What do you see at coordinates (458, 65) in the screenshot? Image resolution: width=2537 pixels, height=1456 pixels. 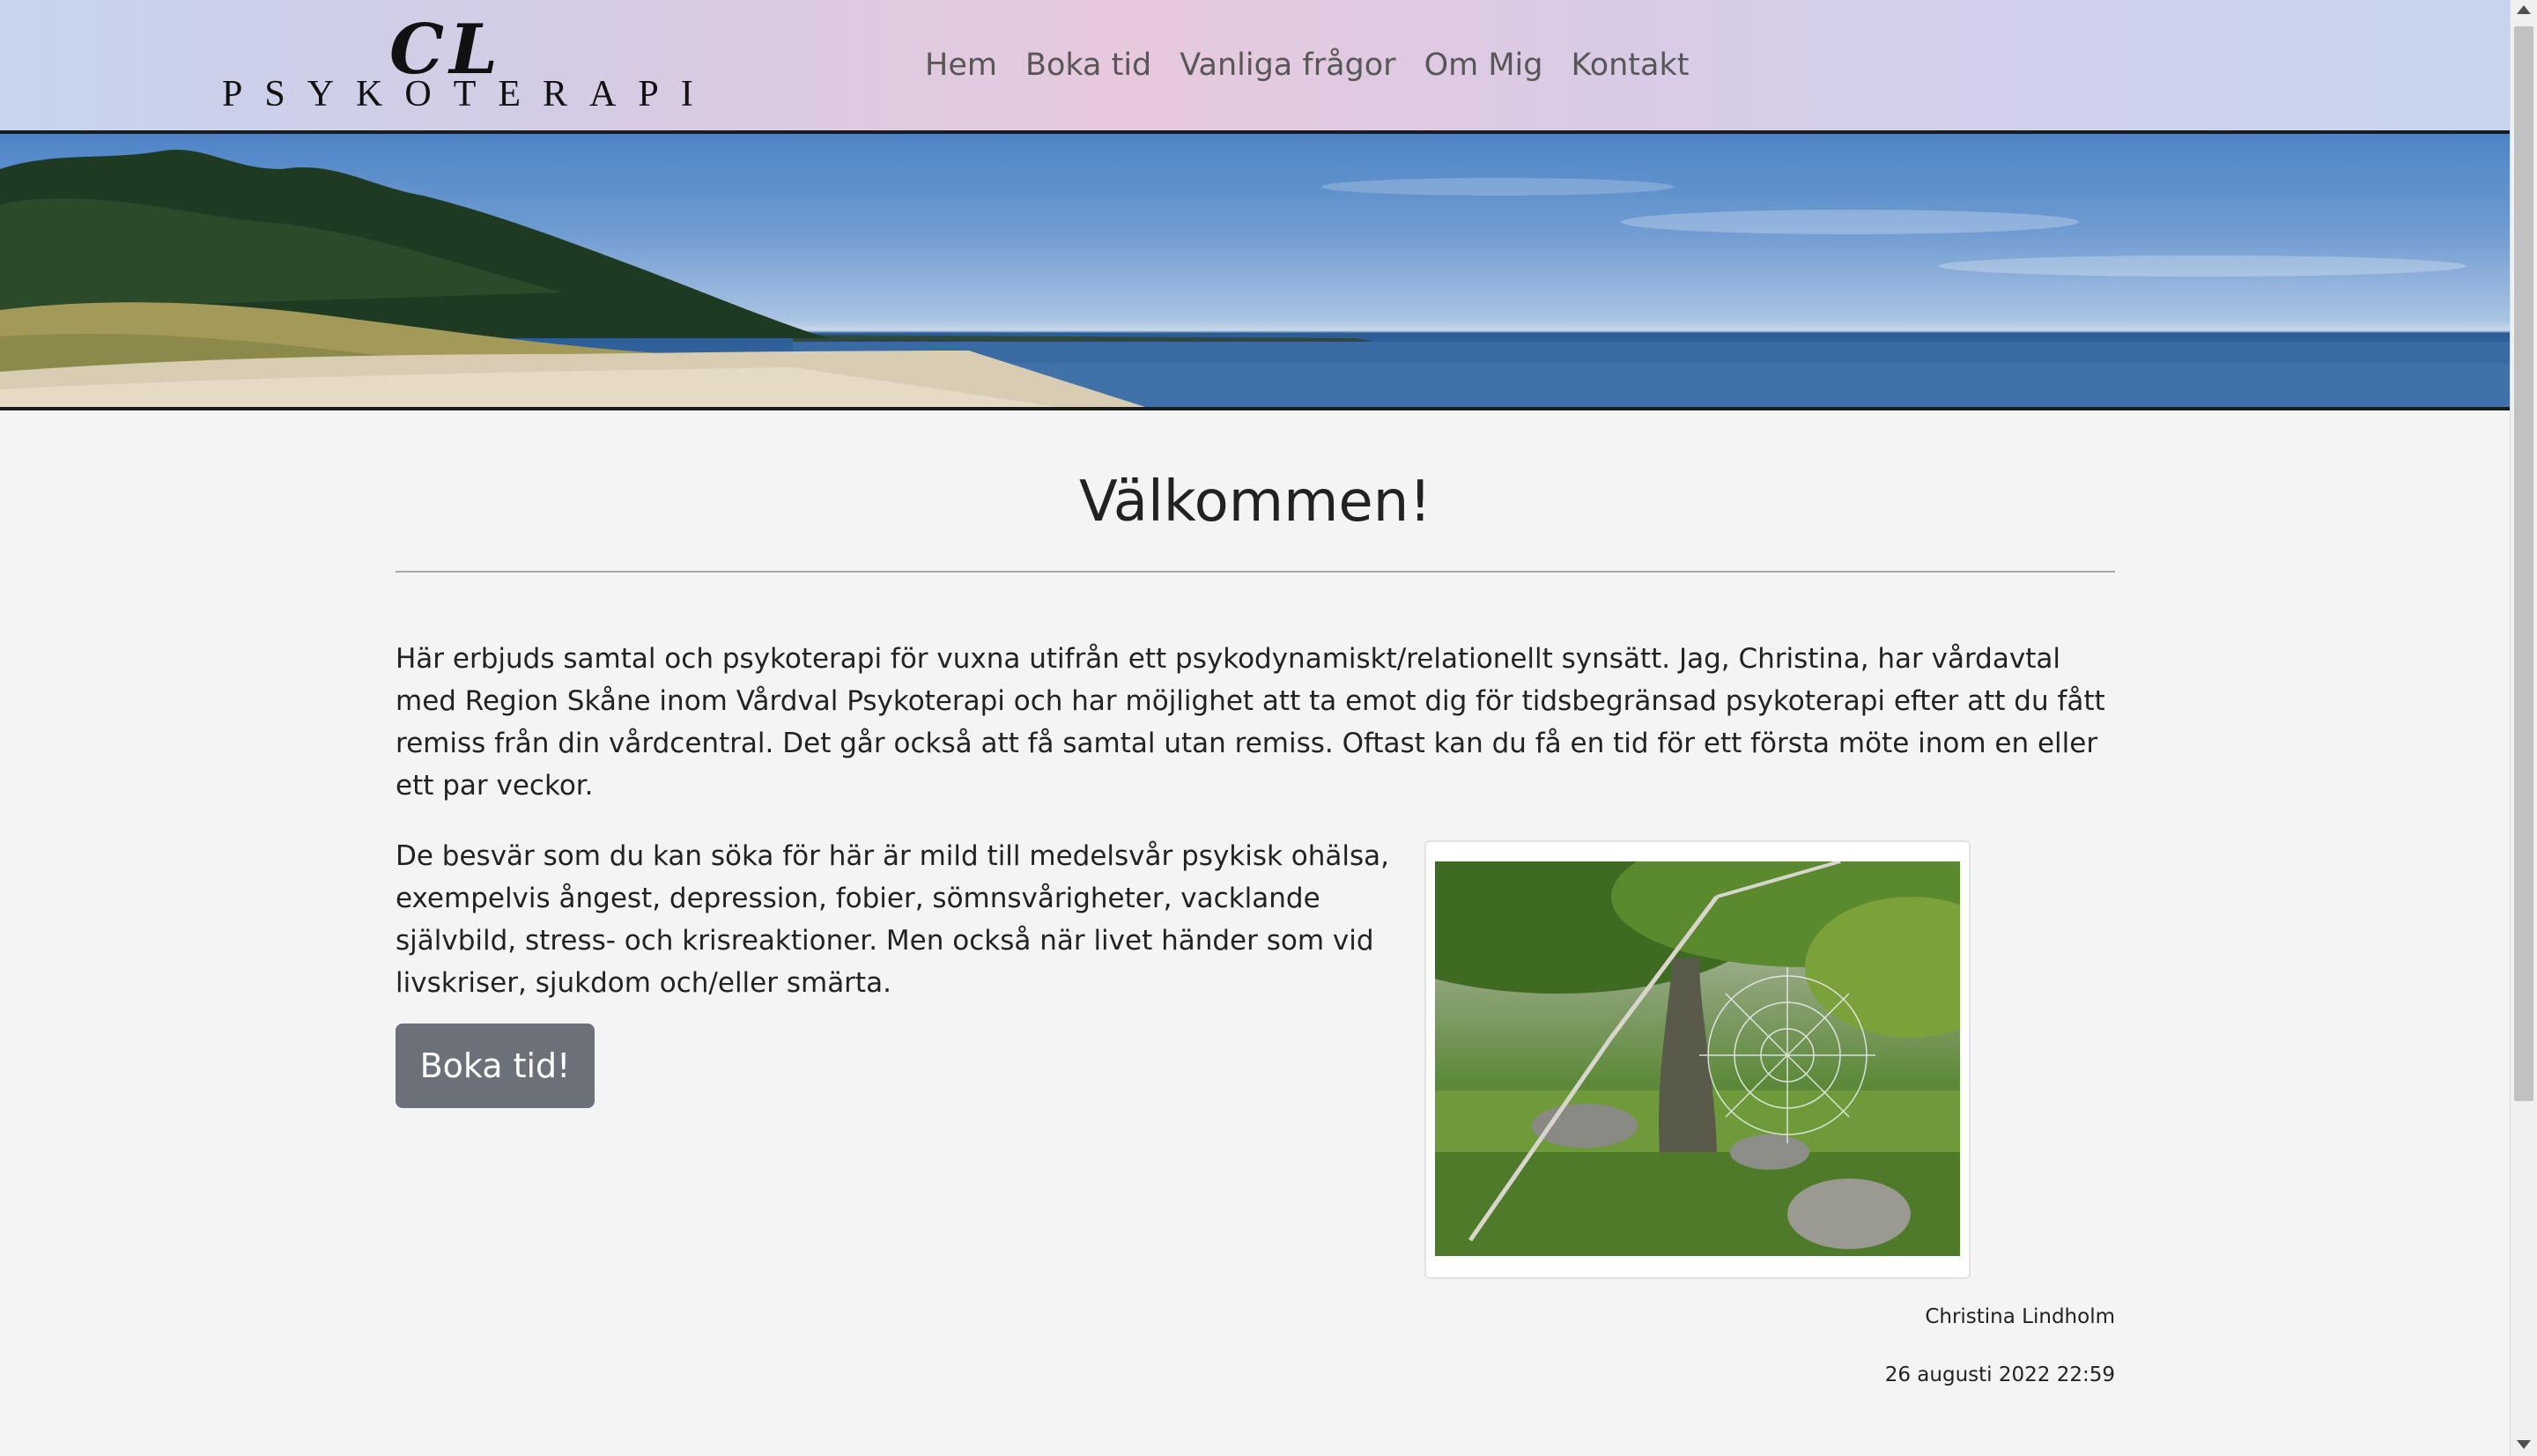 I see `site-logo: CL PSYKOTERAPI` at bounding box center [458, 65].